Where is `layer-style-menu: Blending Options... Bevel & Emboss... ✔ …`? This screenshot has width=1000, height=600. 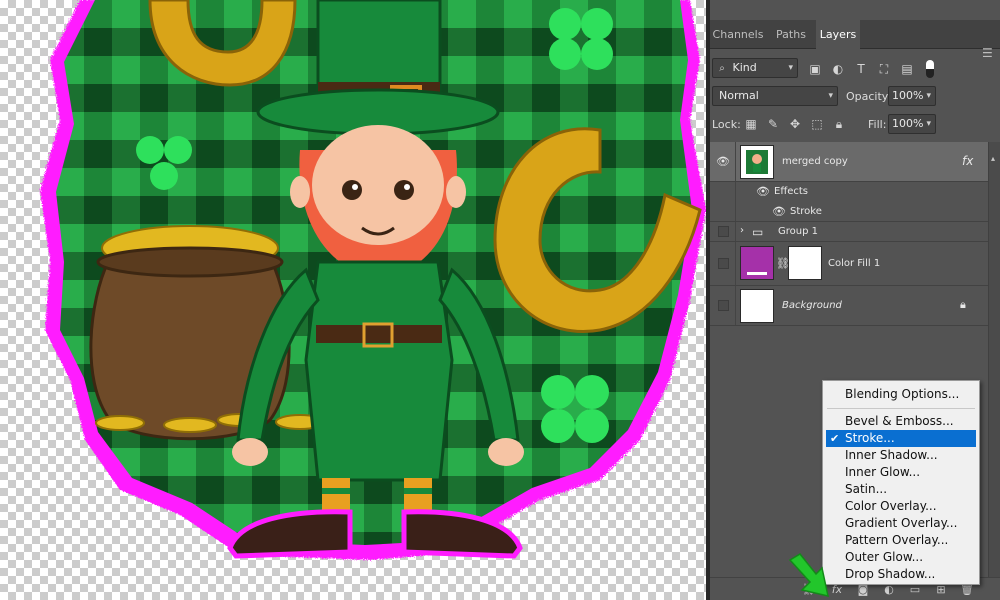
layer-style-menu: Blending Options... Bevel & Emboss... ✔ … is located at coordinates (901, 482).